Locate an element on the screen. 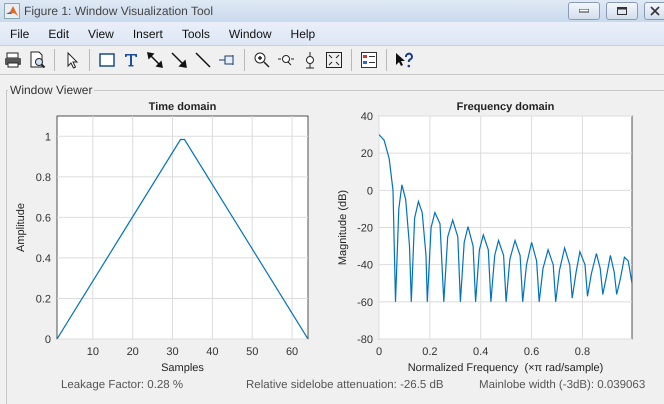 The height and width of the screenshot is (404, 664). window-title: Figure 1: Window Visualization Tool is located at coordinates (119, 11).